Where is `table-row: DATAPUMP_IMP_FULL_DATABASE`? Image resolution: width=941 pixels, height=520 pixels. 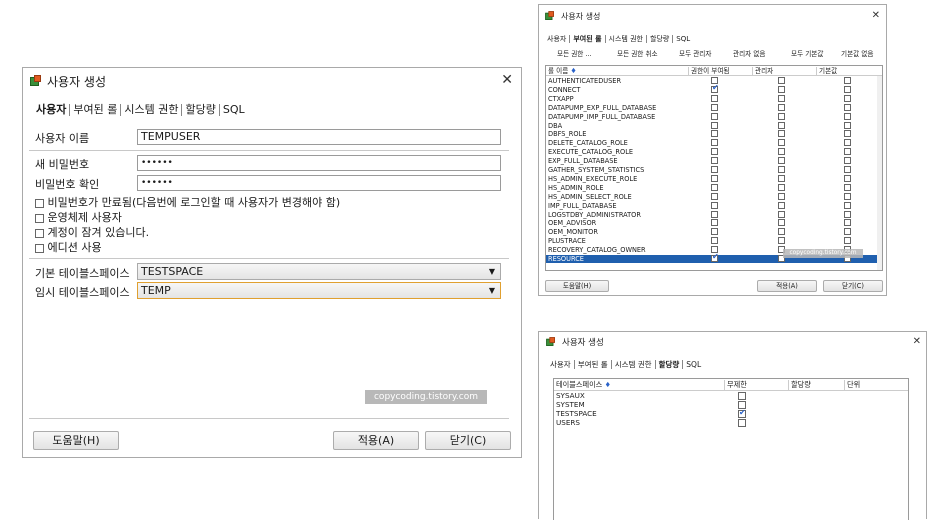
table-row: DATAPUMP_IMP_FULL_DATABASE is located at coordinates (714, 116).